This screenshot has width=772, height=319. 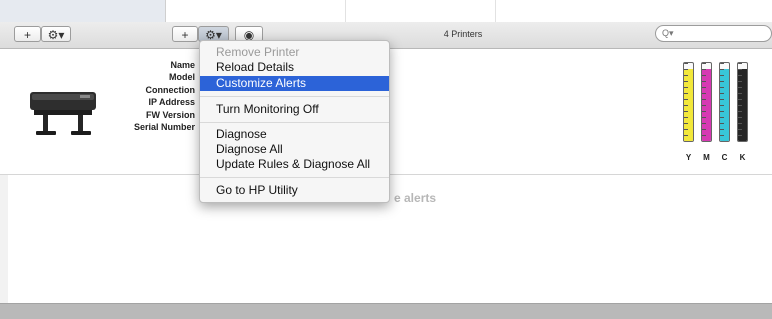 I want to click on sidebar-header, so click(x=83, y=11).